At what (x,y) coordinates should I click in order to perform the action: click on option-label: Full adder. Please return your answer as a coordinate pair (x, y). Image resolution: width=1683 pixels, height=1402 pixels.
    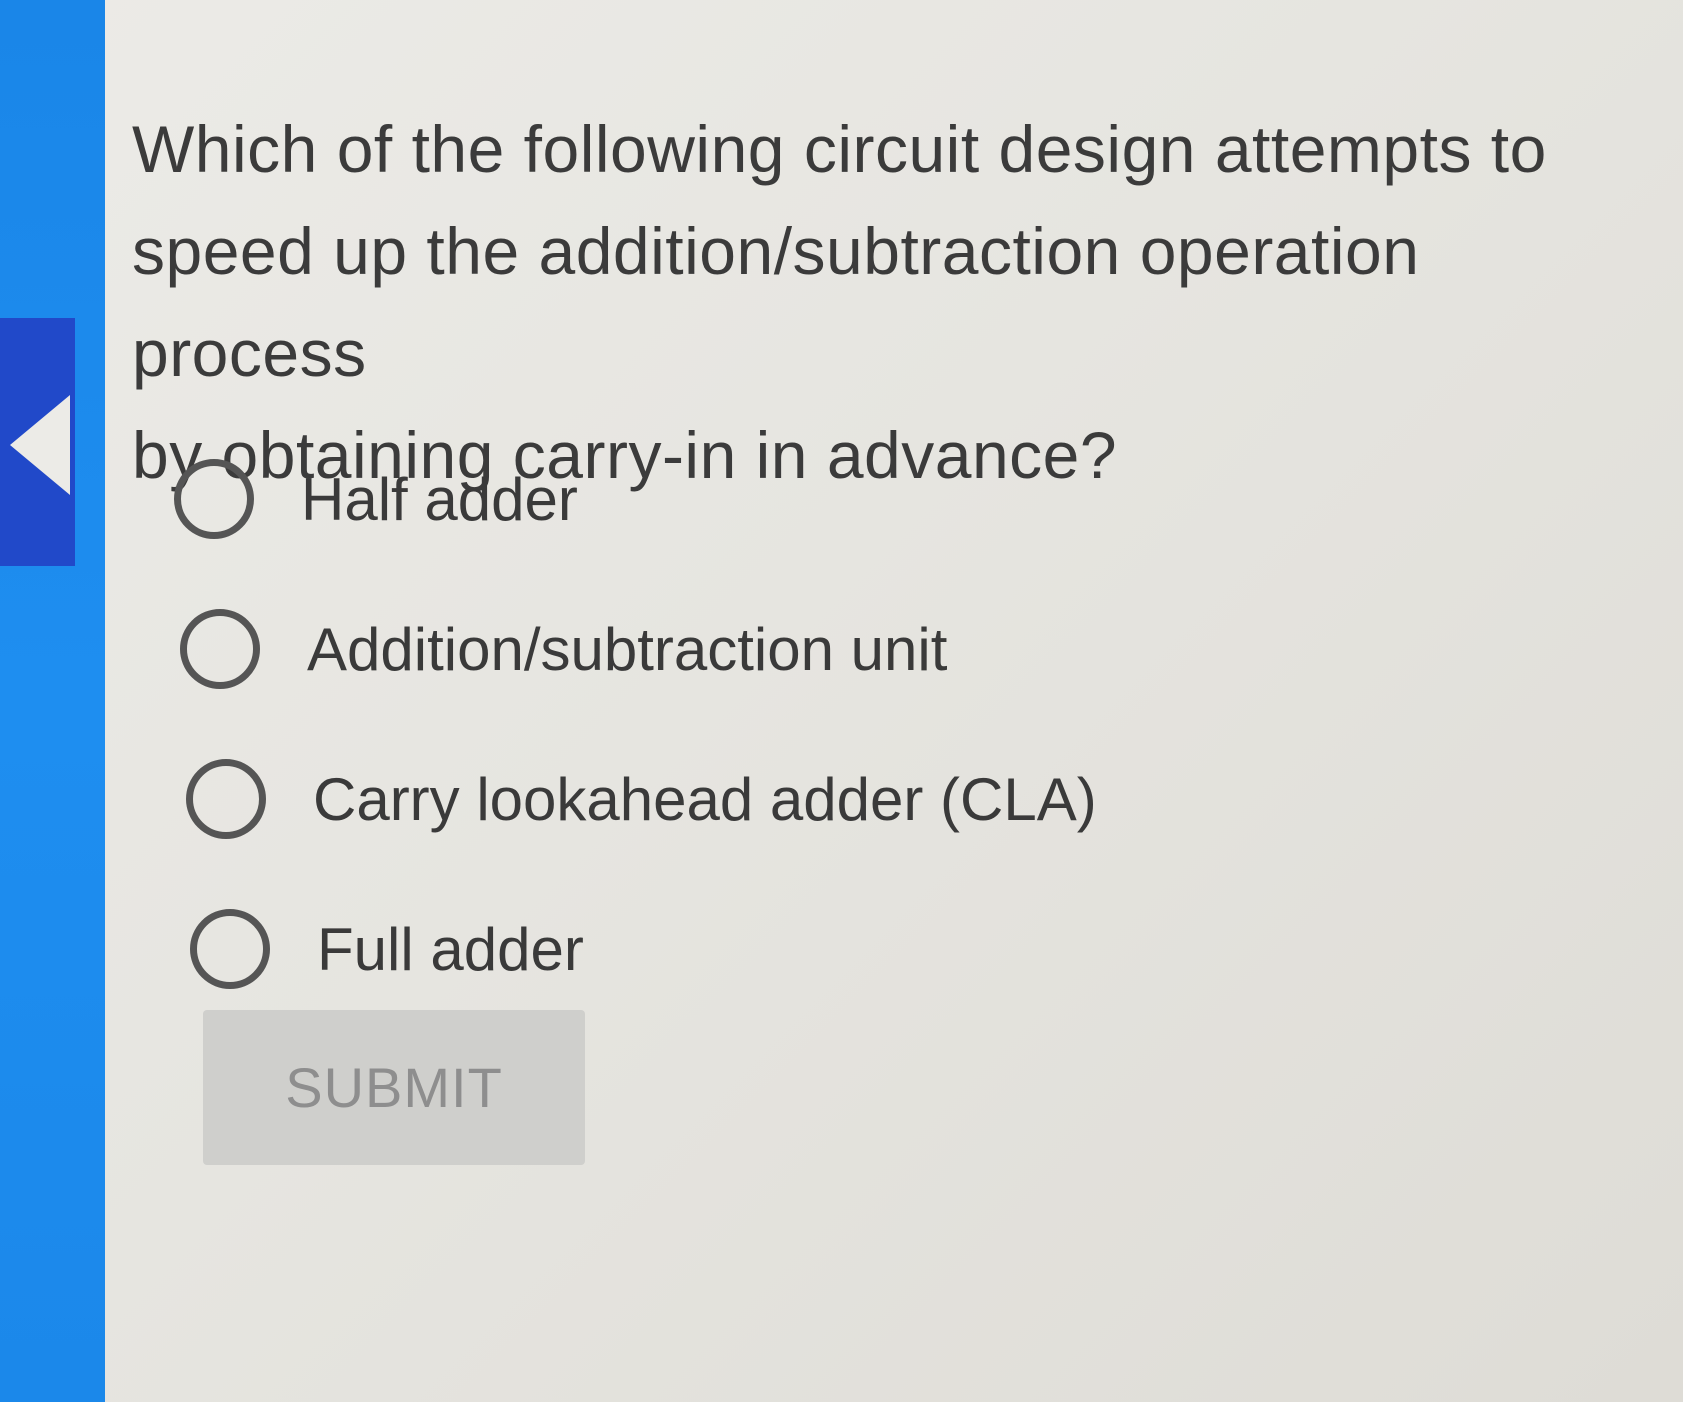
    Looking at the image, I should click on (450, 949).